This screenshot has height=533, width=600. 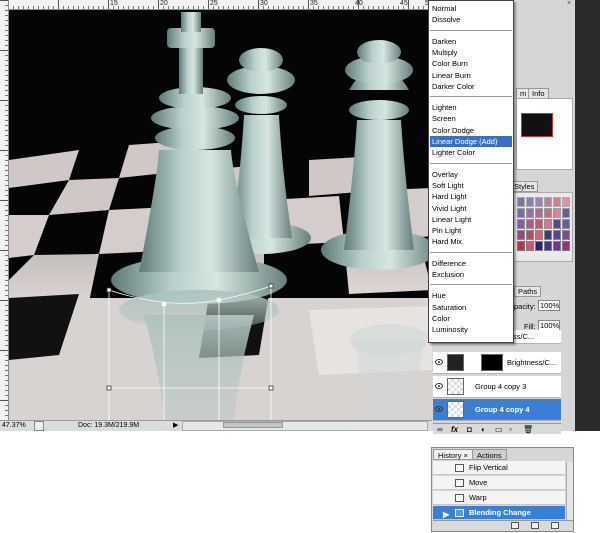 What do you see at coordinates (471, 263) in the screenshot?
I see `blend-mode-option: Difference` at bounding box center [471, 263].